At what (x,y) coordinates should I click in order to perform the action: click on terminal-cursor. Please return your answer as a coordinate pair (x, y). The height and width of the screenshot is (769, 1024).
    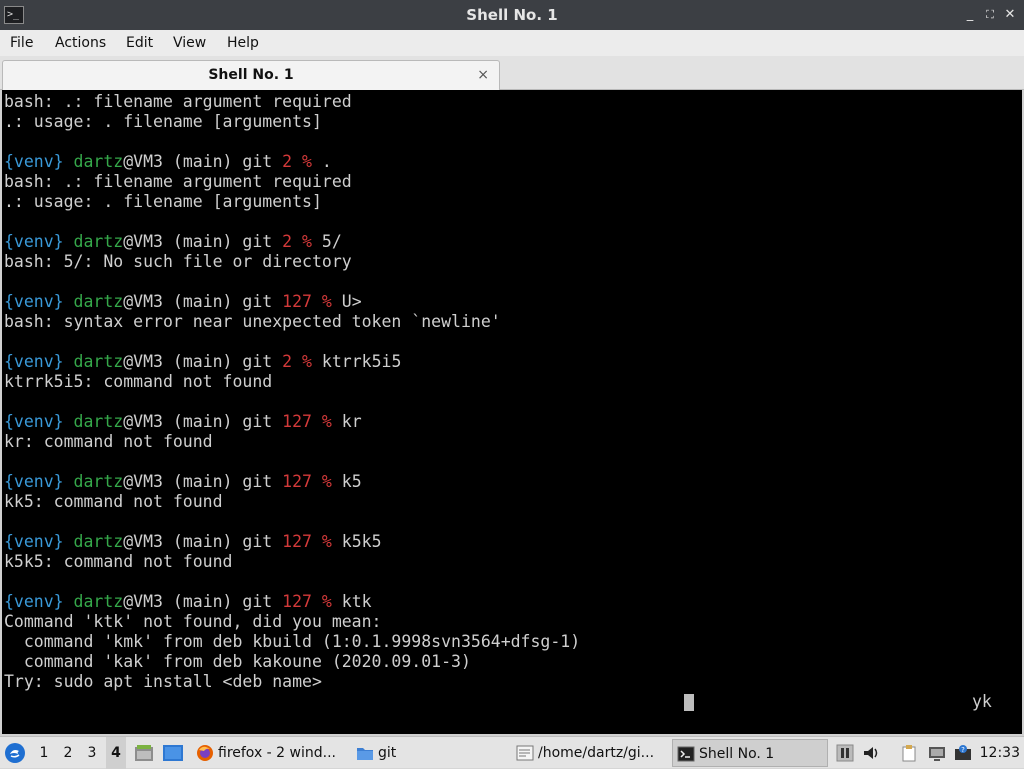
    Looking at the image, I should click on (689, 702).